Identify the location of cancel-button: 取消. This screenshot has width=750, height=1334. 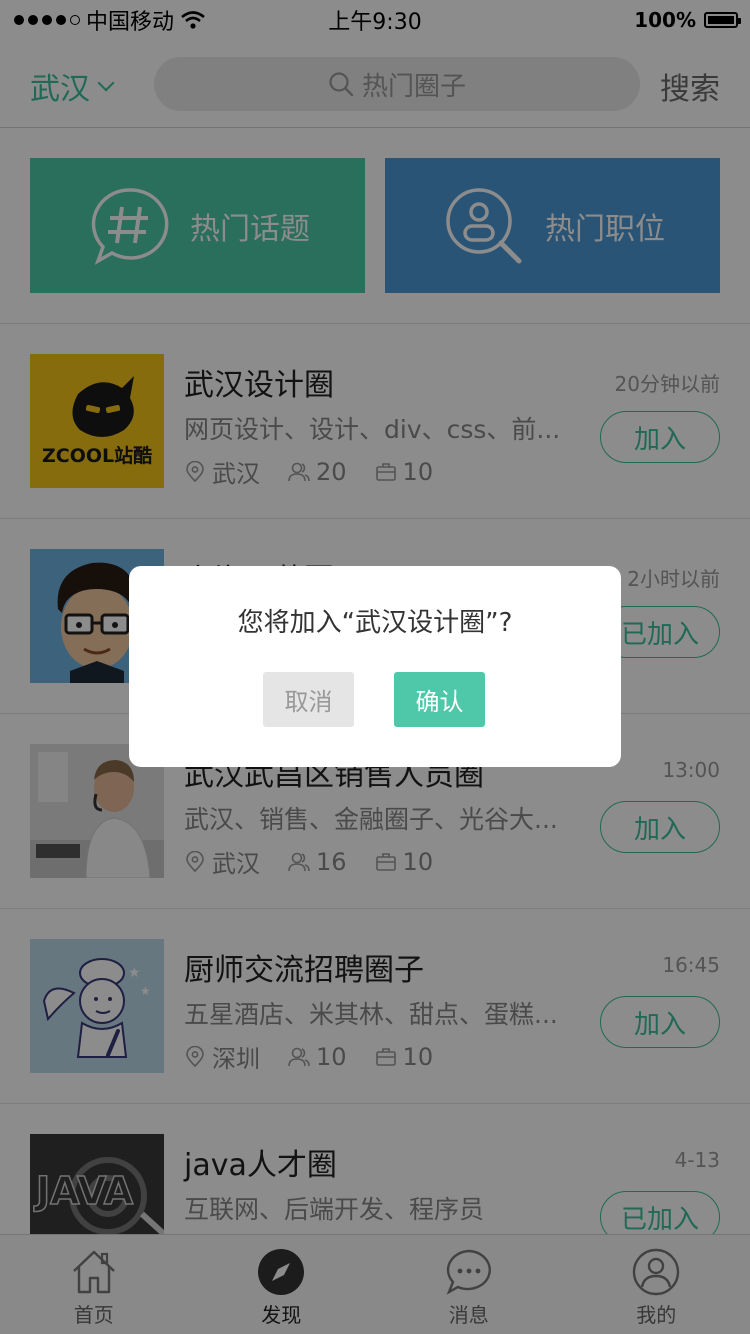
(308, 699).